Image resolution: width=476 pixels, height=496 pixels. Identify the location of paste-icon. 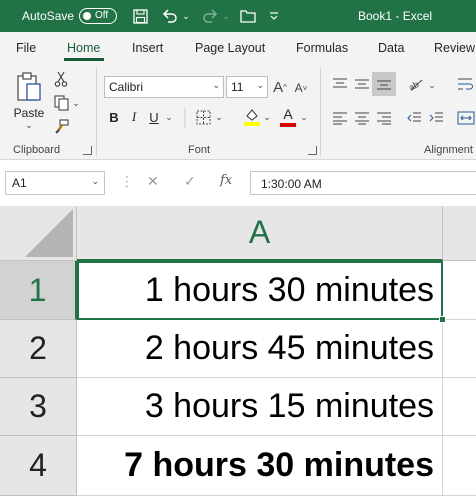
(29, 87).